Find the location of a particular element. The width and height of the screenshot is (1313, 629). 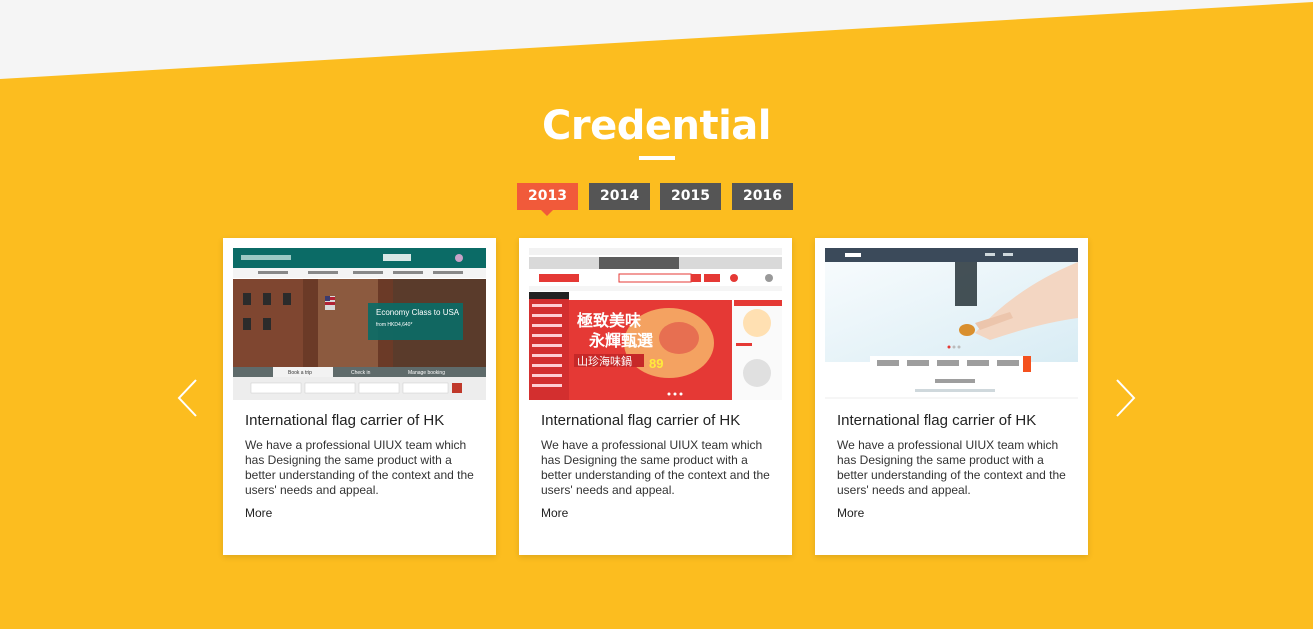

chevron-left-icon is located at coordinates (188, 398).